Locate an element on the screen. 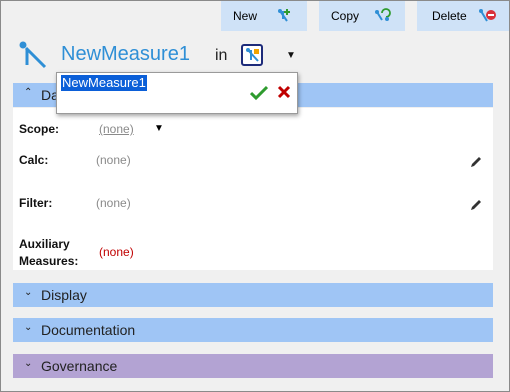 This screenshot has width=510, height=392. delete-icon is located at coordinates (487, 17).